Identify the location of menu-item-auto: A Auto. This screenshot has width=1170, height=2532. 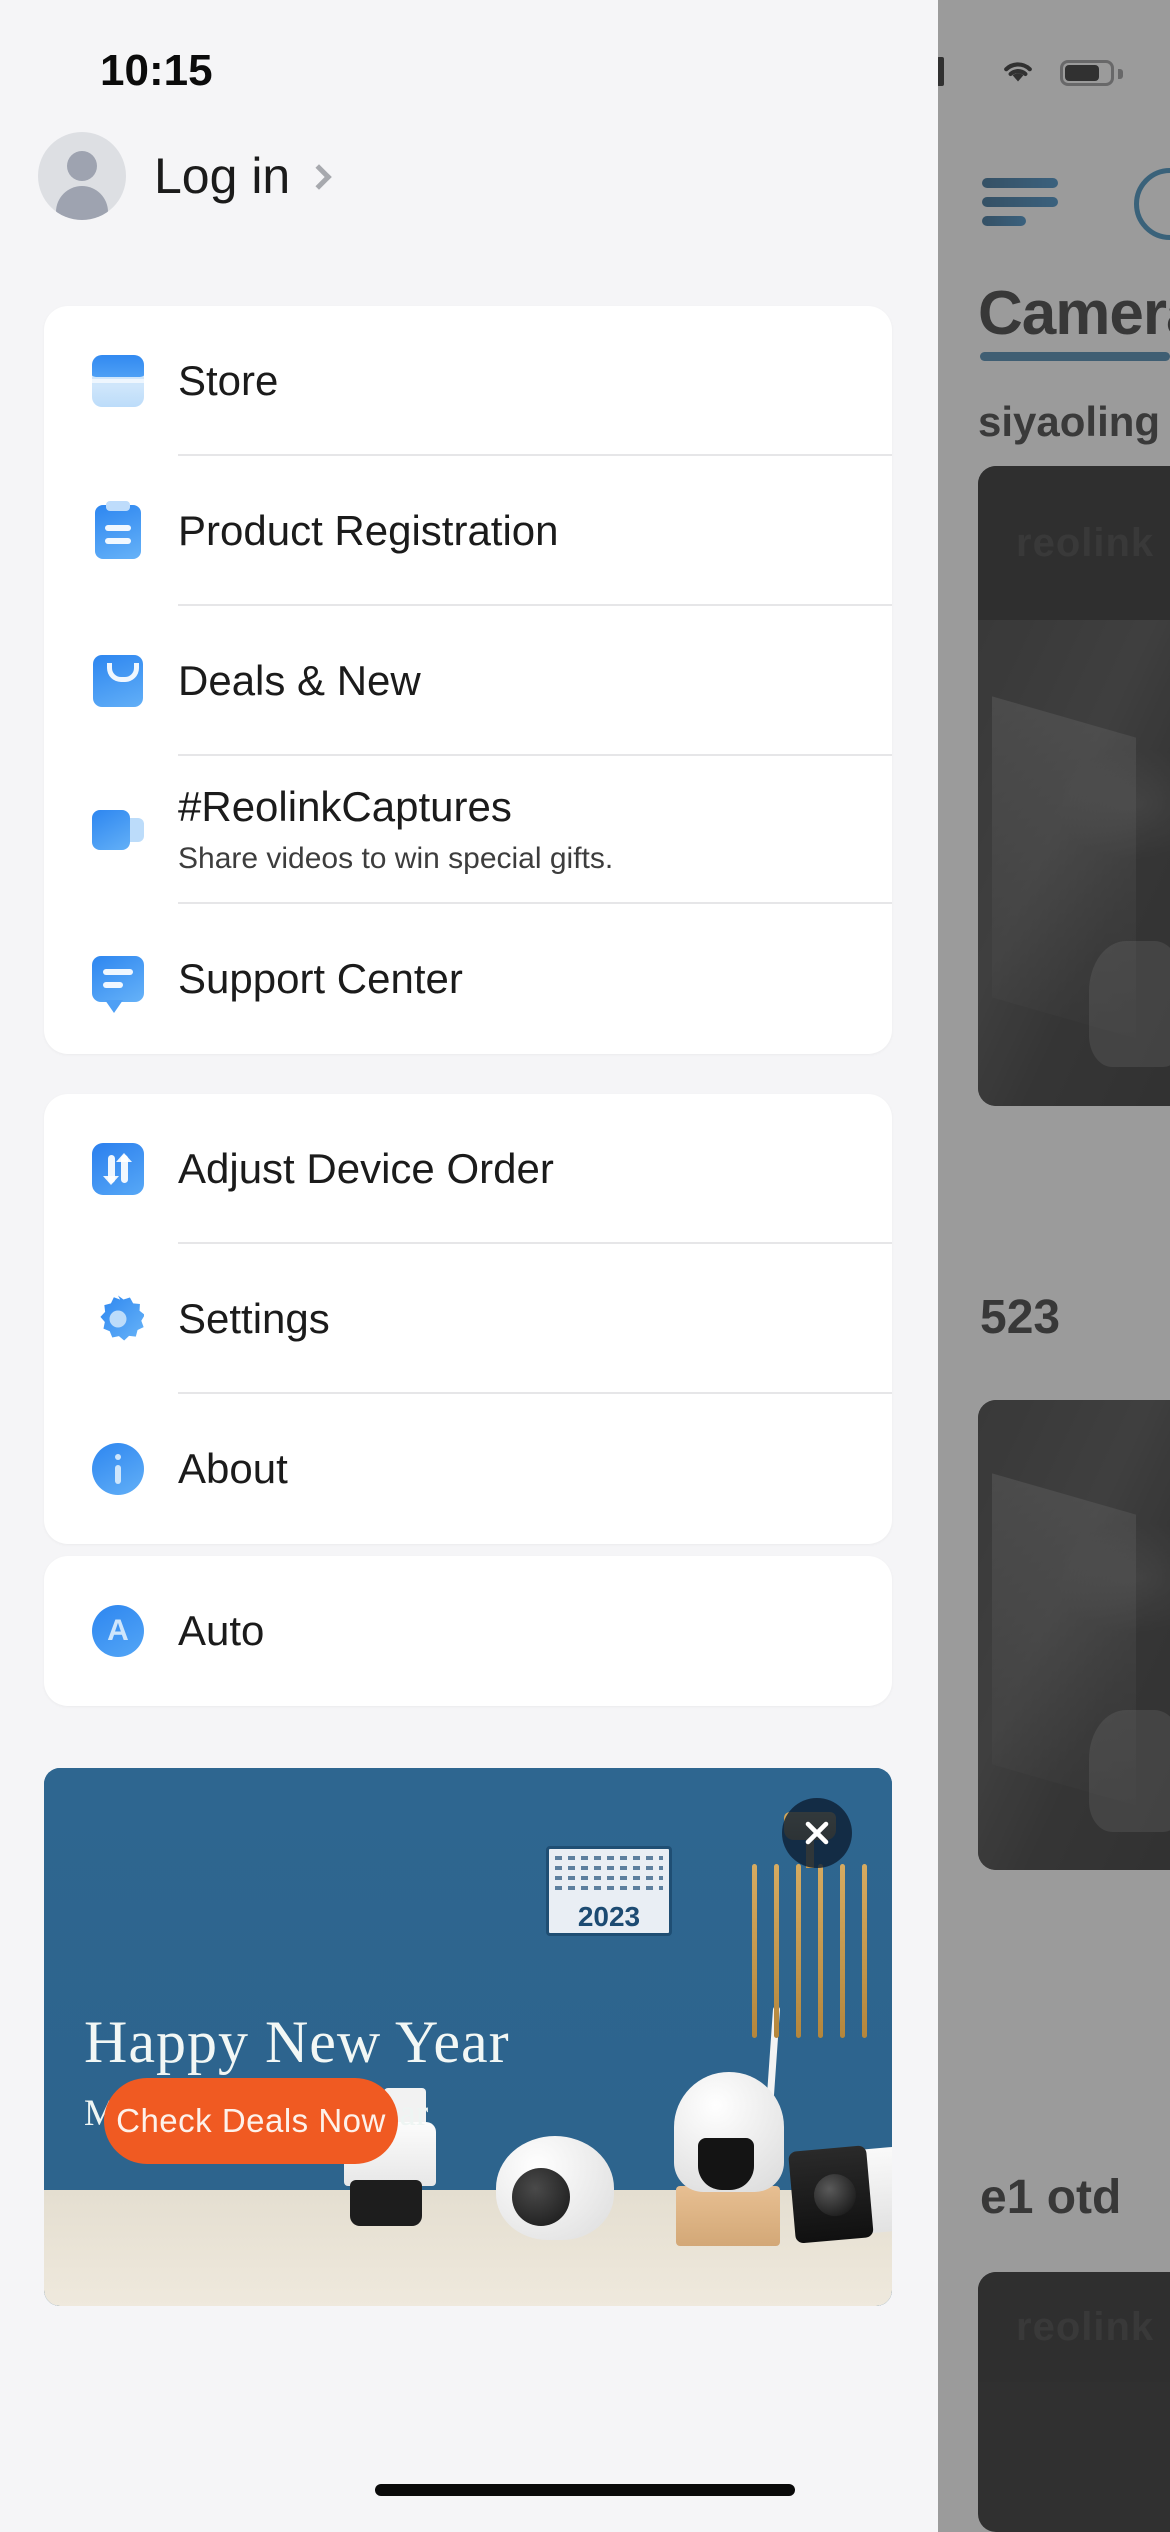
(468, 1631).